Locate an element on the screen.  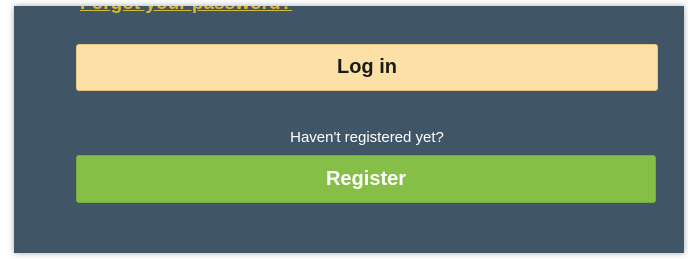
forgot-password-link: Forgot your password? is located at coordinates (186, 10).